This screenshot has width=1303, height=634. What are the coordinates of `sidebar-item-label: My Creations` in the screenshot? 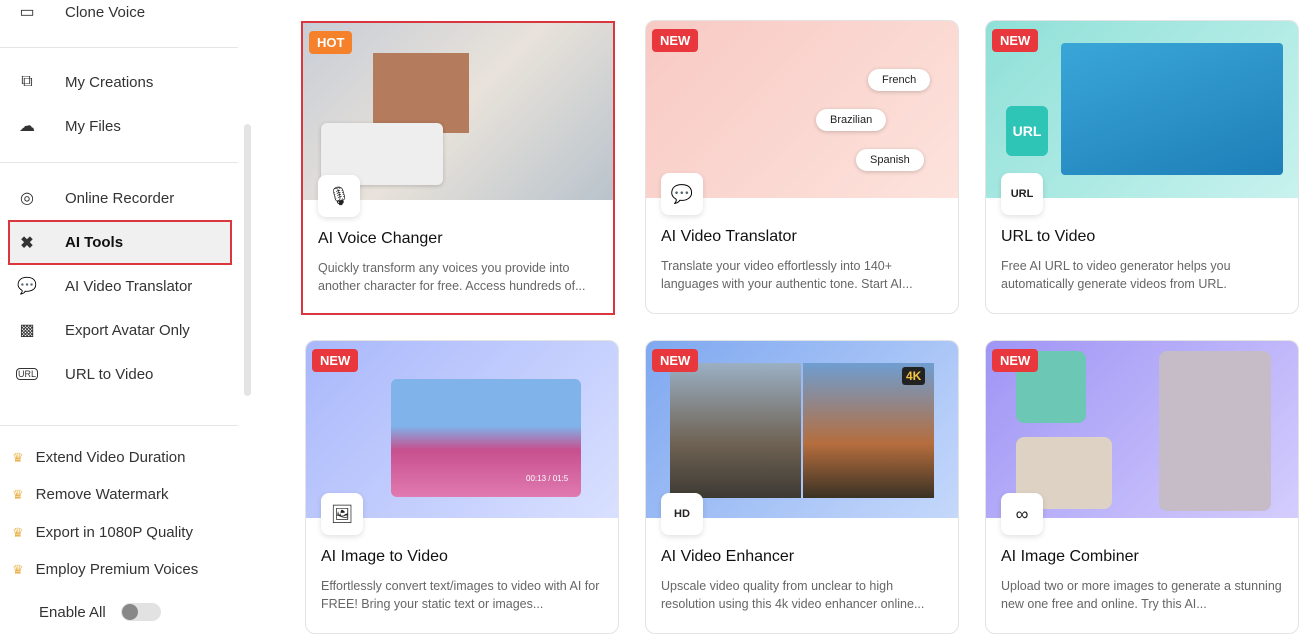 It's located at (109, 82).